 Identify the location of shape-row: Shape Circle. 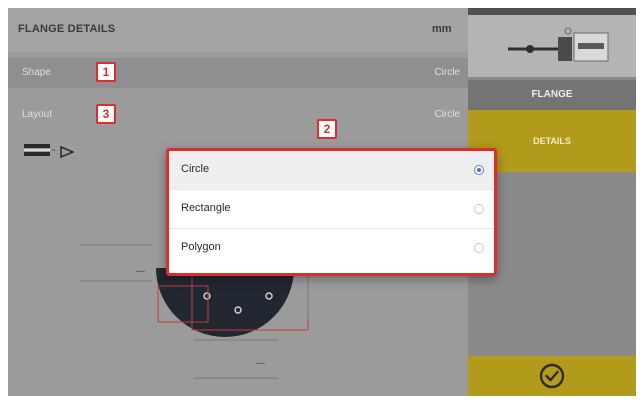
(238, 73).